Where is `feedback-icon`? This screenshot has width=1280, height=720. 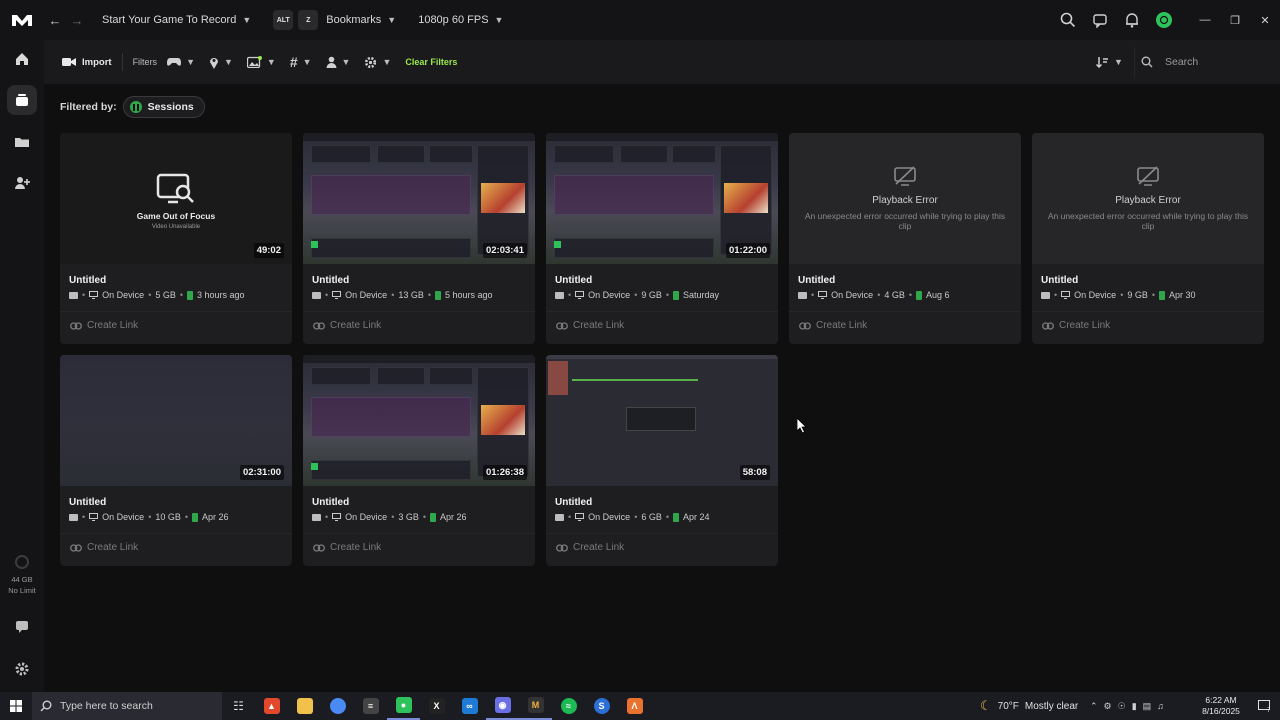 feedback-icon is located at coordinates (22, 627).